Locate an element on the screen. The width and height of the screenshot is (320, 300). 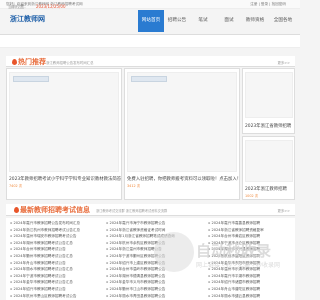
nav-written-exam: 笔试 is located at coordinates (203, 21).